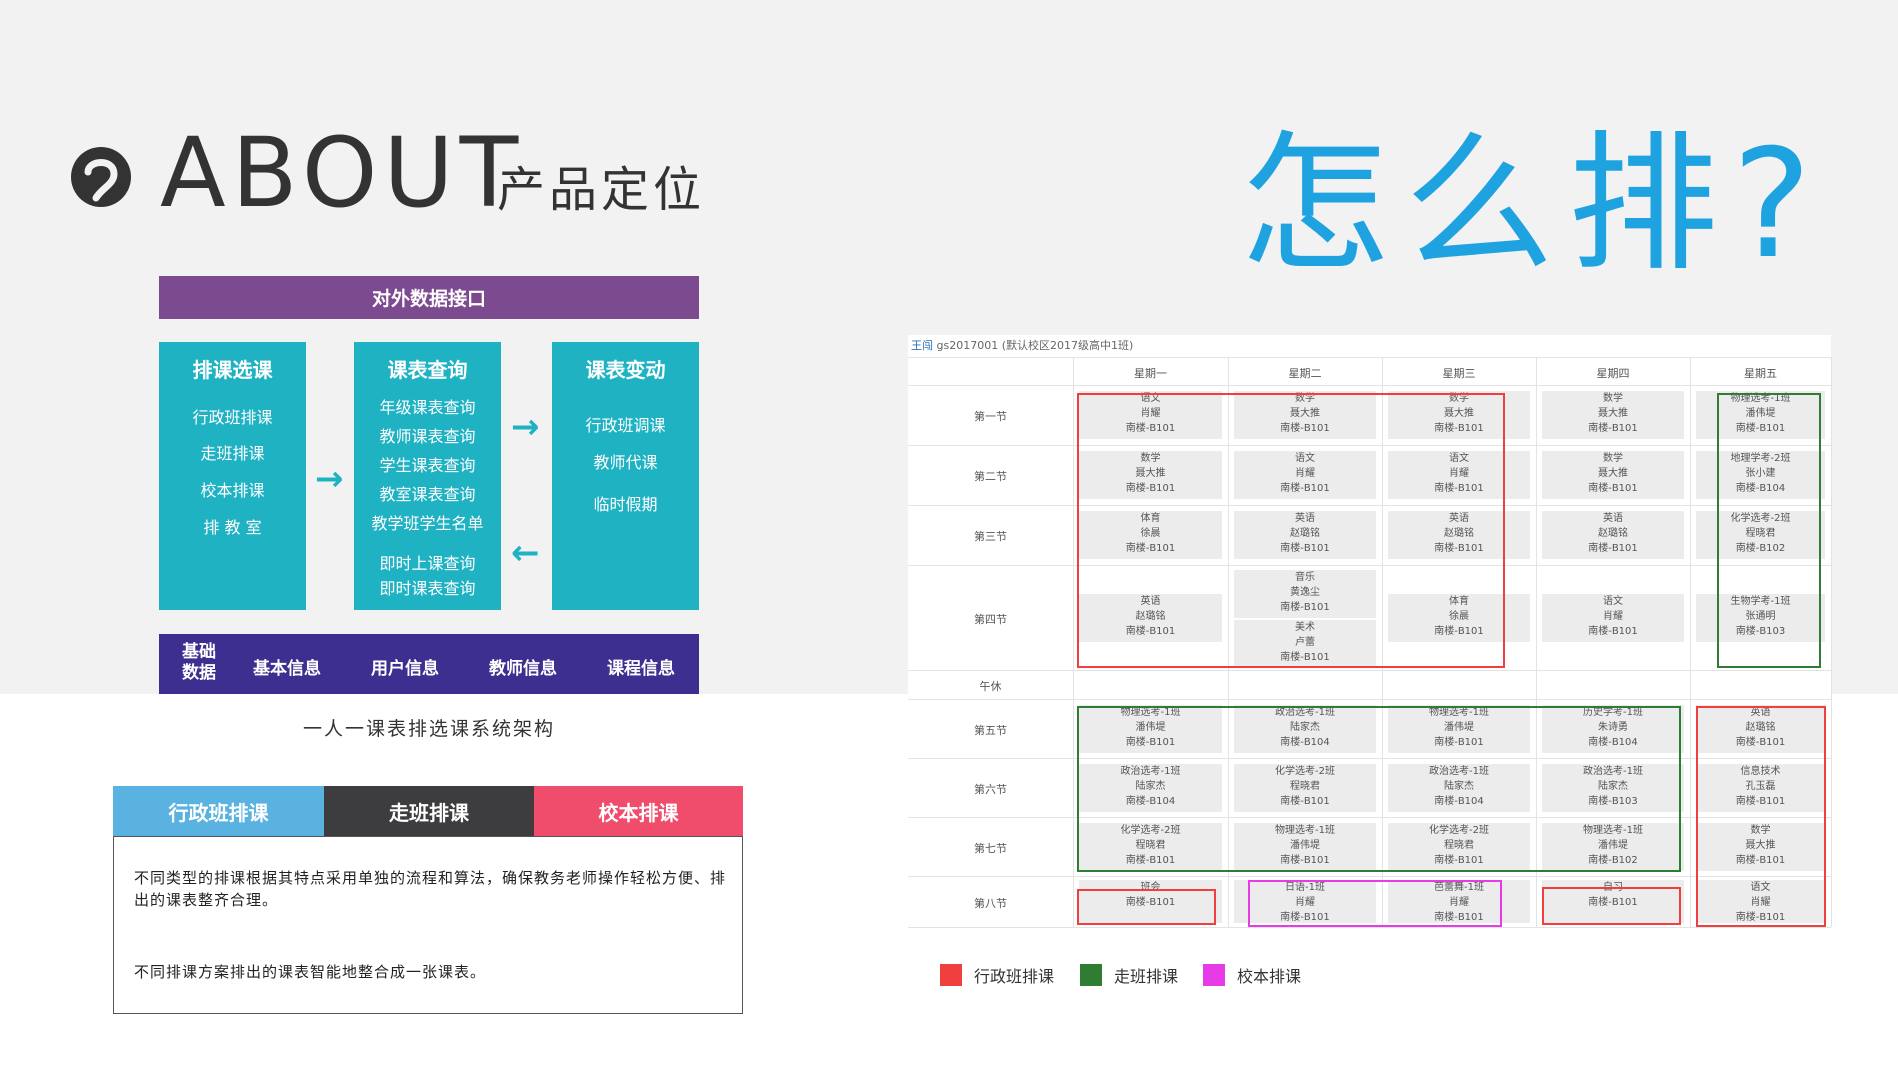 The width and height of the screenshot is (1898, 1066). Describe the element at coordinates (428, 729) in the screenshot. I see `architecture-caption: 一人一课表排选课系统架构` at that location.